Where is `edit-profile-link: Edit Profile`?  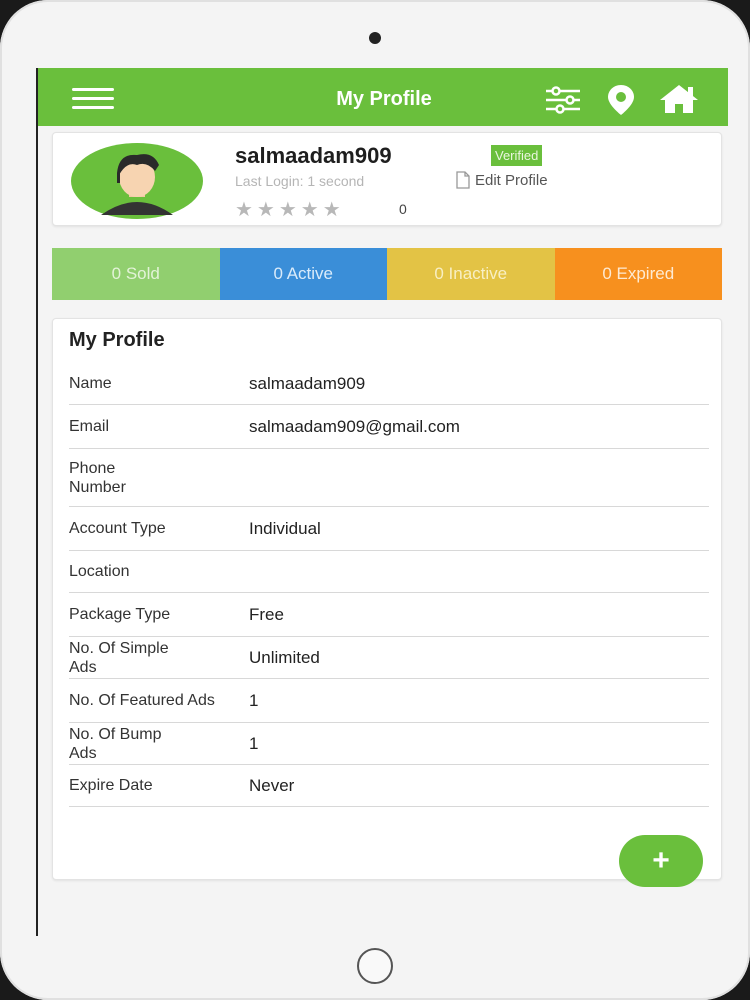
edit-profile-link: Edit Profile is located at coordinates (501, 180).